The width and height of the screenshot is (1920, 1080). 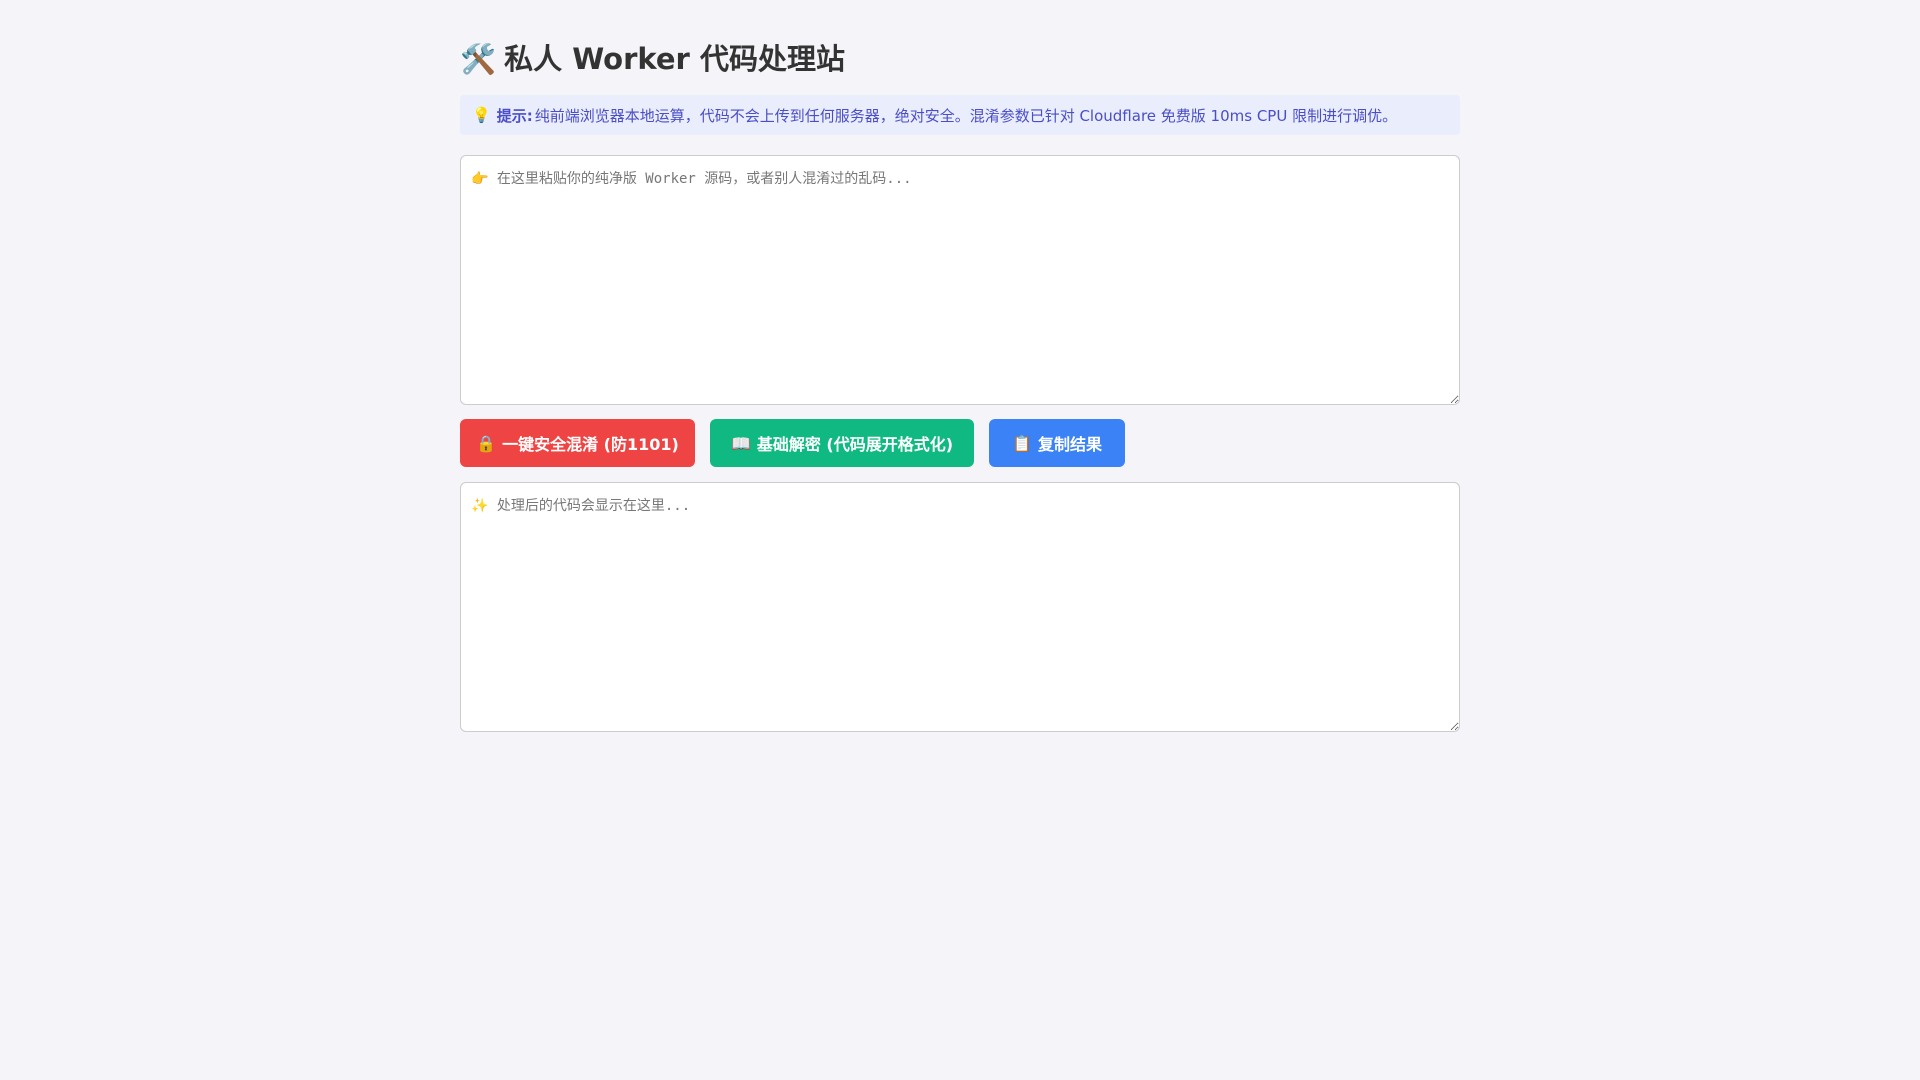 I want to click on action-bar: 🔒 一键安全混淆 (防1101) 📖 基础解密 (代码展开格式化) 📋 复制结果, so click(x=792, y=443).